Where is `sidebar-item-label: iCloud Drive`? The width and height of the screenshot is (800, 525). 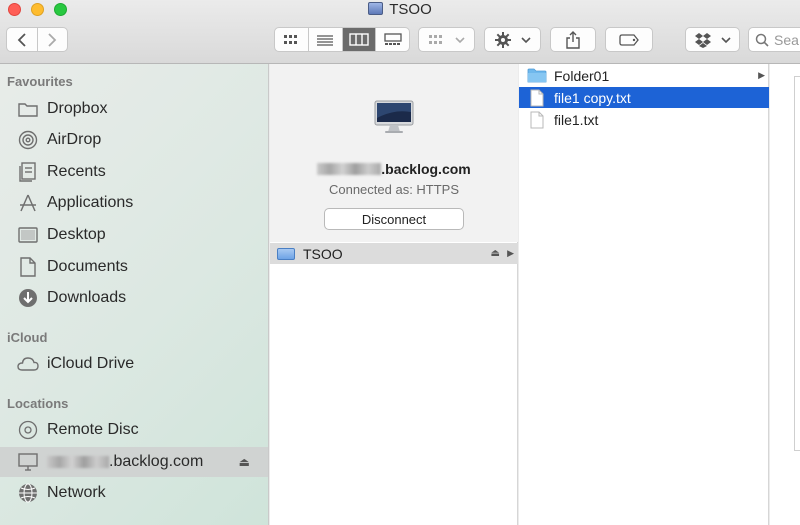 sidebar-item-label: iCloud Drive is located at coordinates (91, 363).